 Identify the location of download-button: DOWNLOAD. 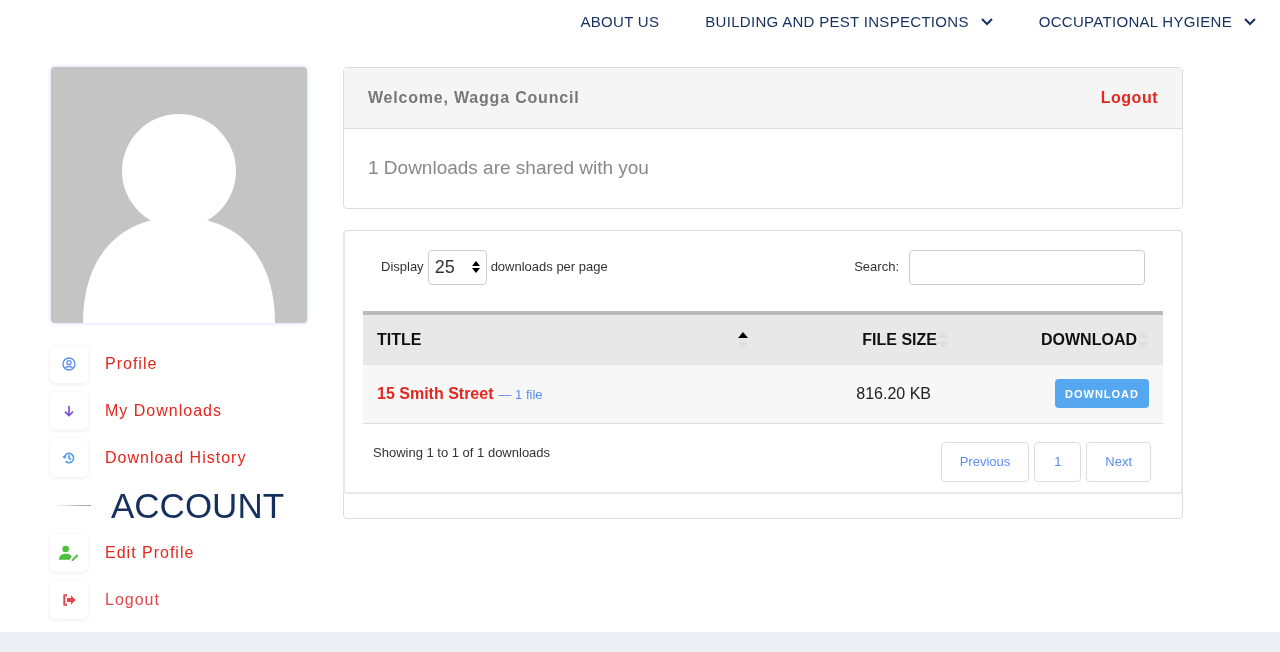
(1102, 394).